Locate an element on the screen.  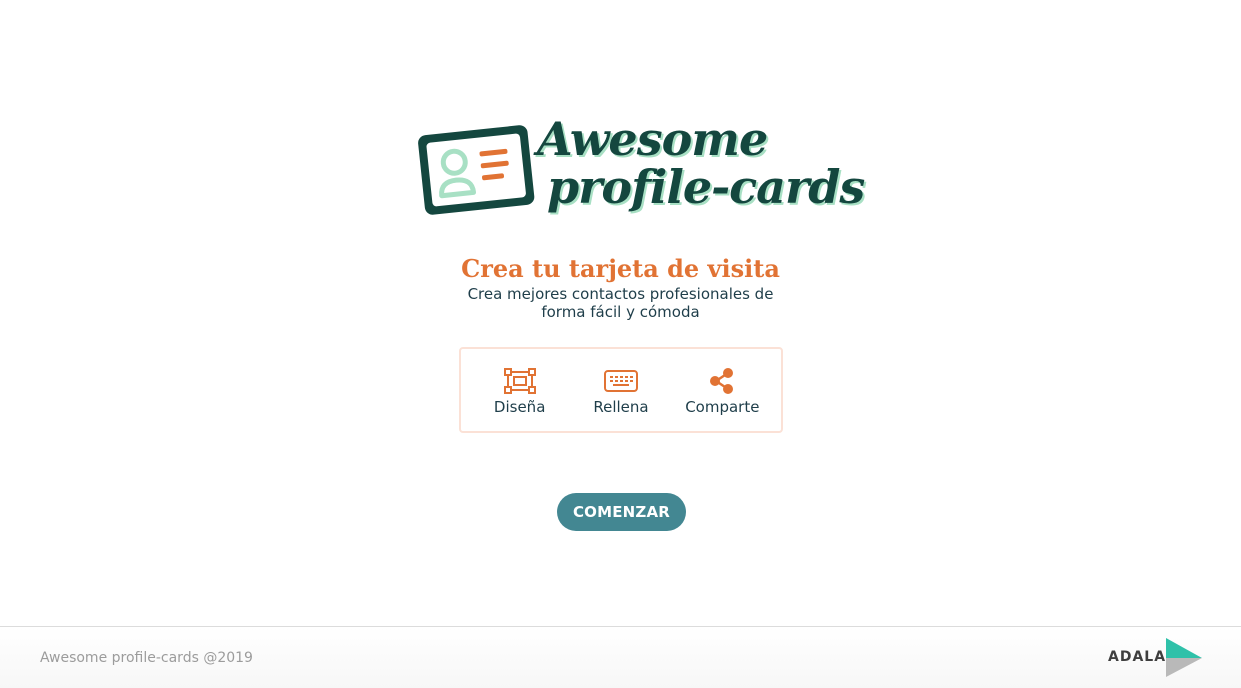
step-design: Diseña is located at coordinates (519, 390).